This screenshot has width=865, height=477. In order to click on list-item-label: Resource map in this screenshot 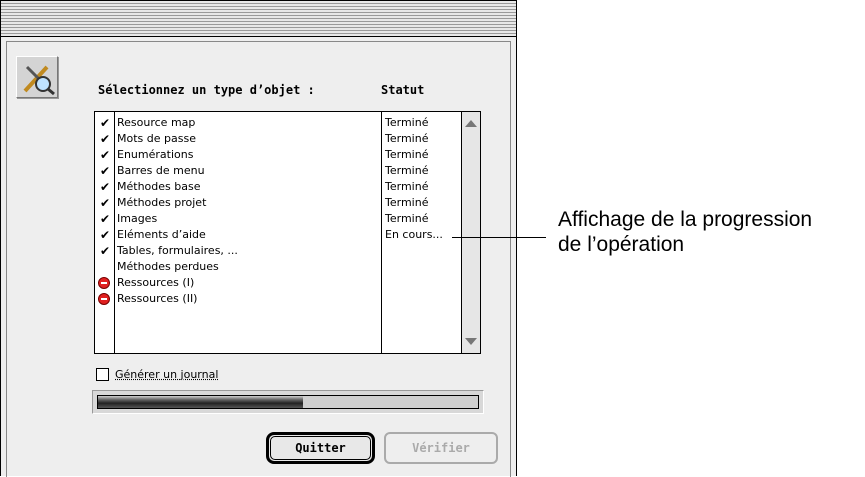, I will do `click(156, 122)`.